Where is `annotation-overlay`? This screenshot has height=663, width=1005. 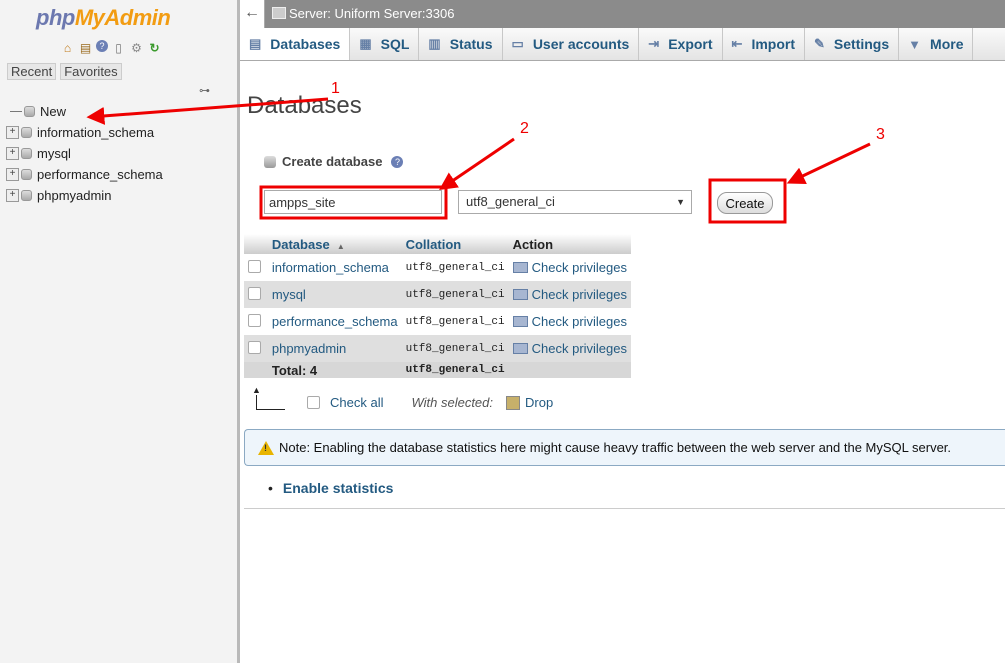 annotation-overlay is located at coordinates (478, 160).